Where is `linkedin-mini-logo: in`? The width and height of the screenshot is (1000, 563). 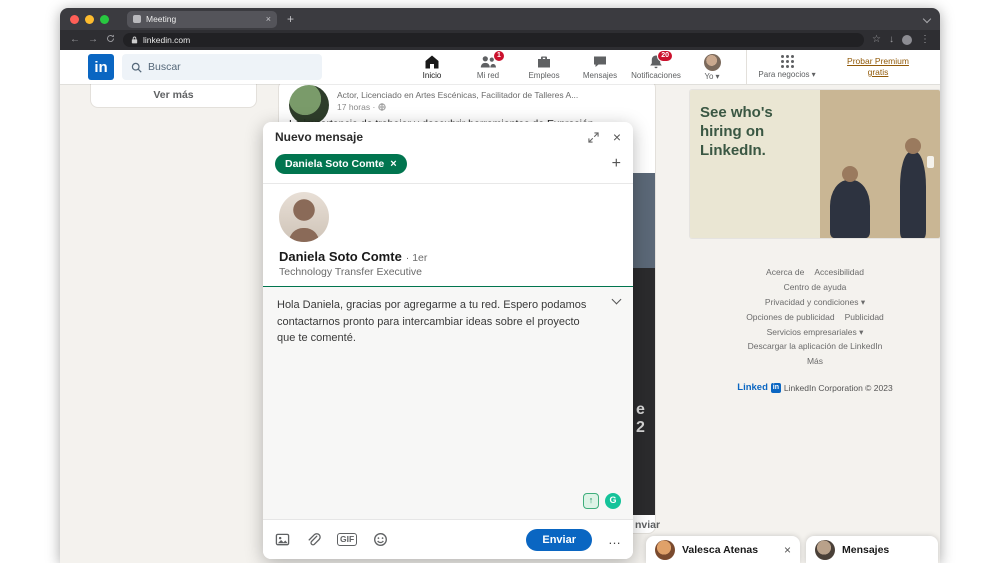 linkedin-mini-logo: in is located at coordinates (775, 387).